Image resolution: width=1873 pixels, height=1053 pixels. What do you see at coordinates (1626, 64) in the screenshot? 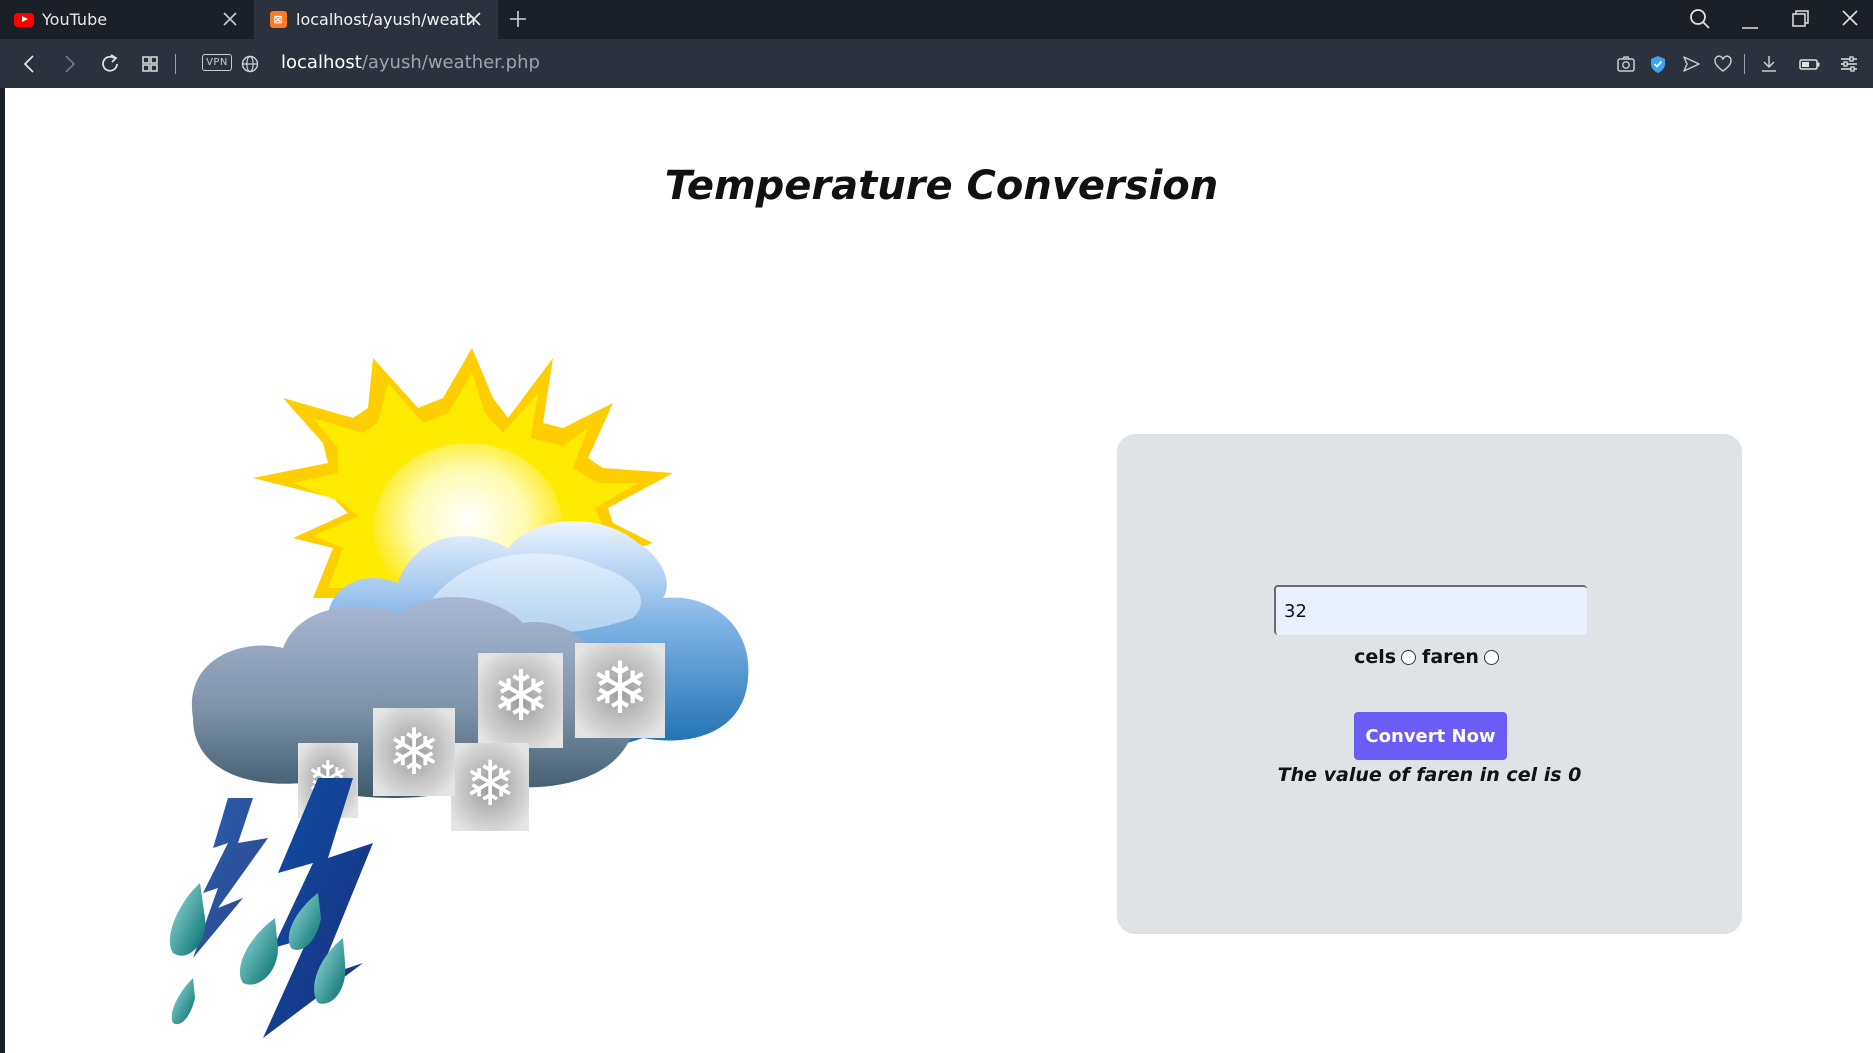
I see `camera-icon` at bounding box center [1626, 64].